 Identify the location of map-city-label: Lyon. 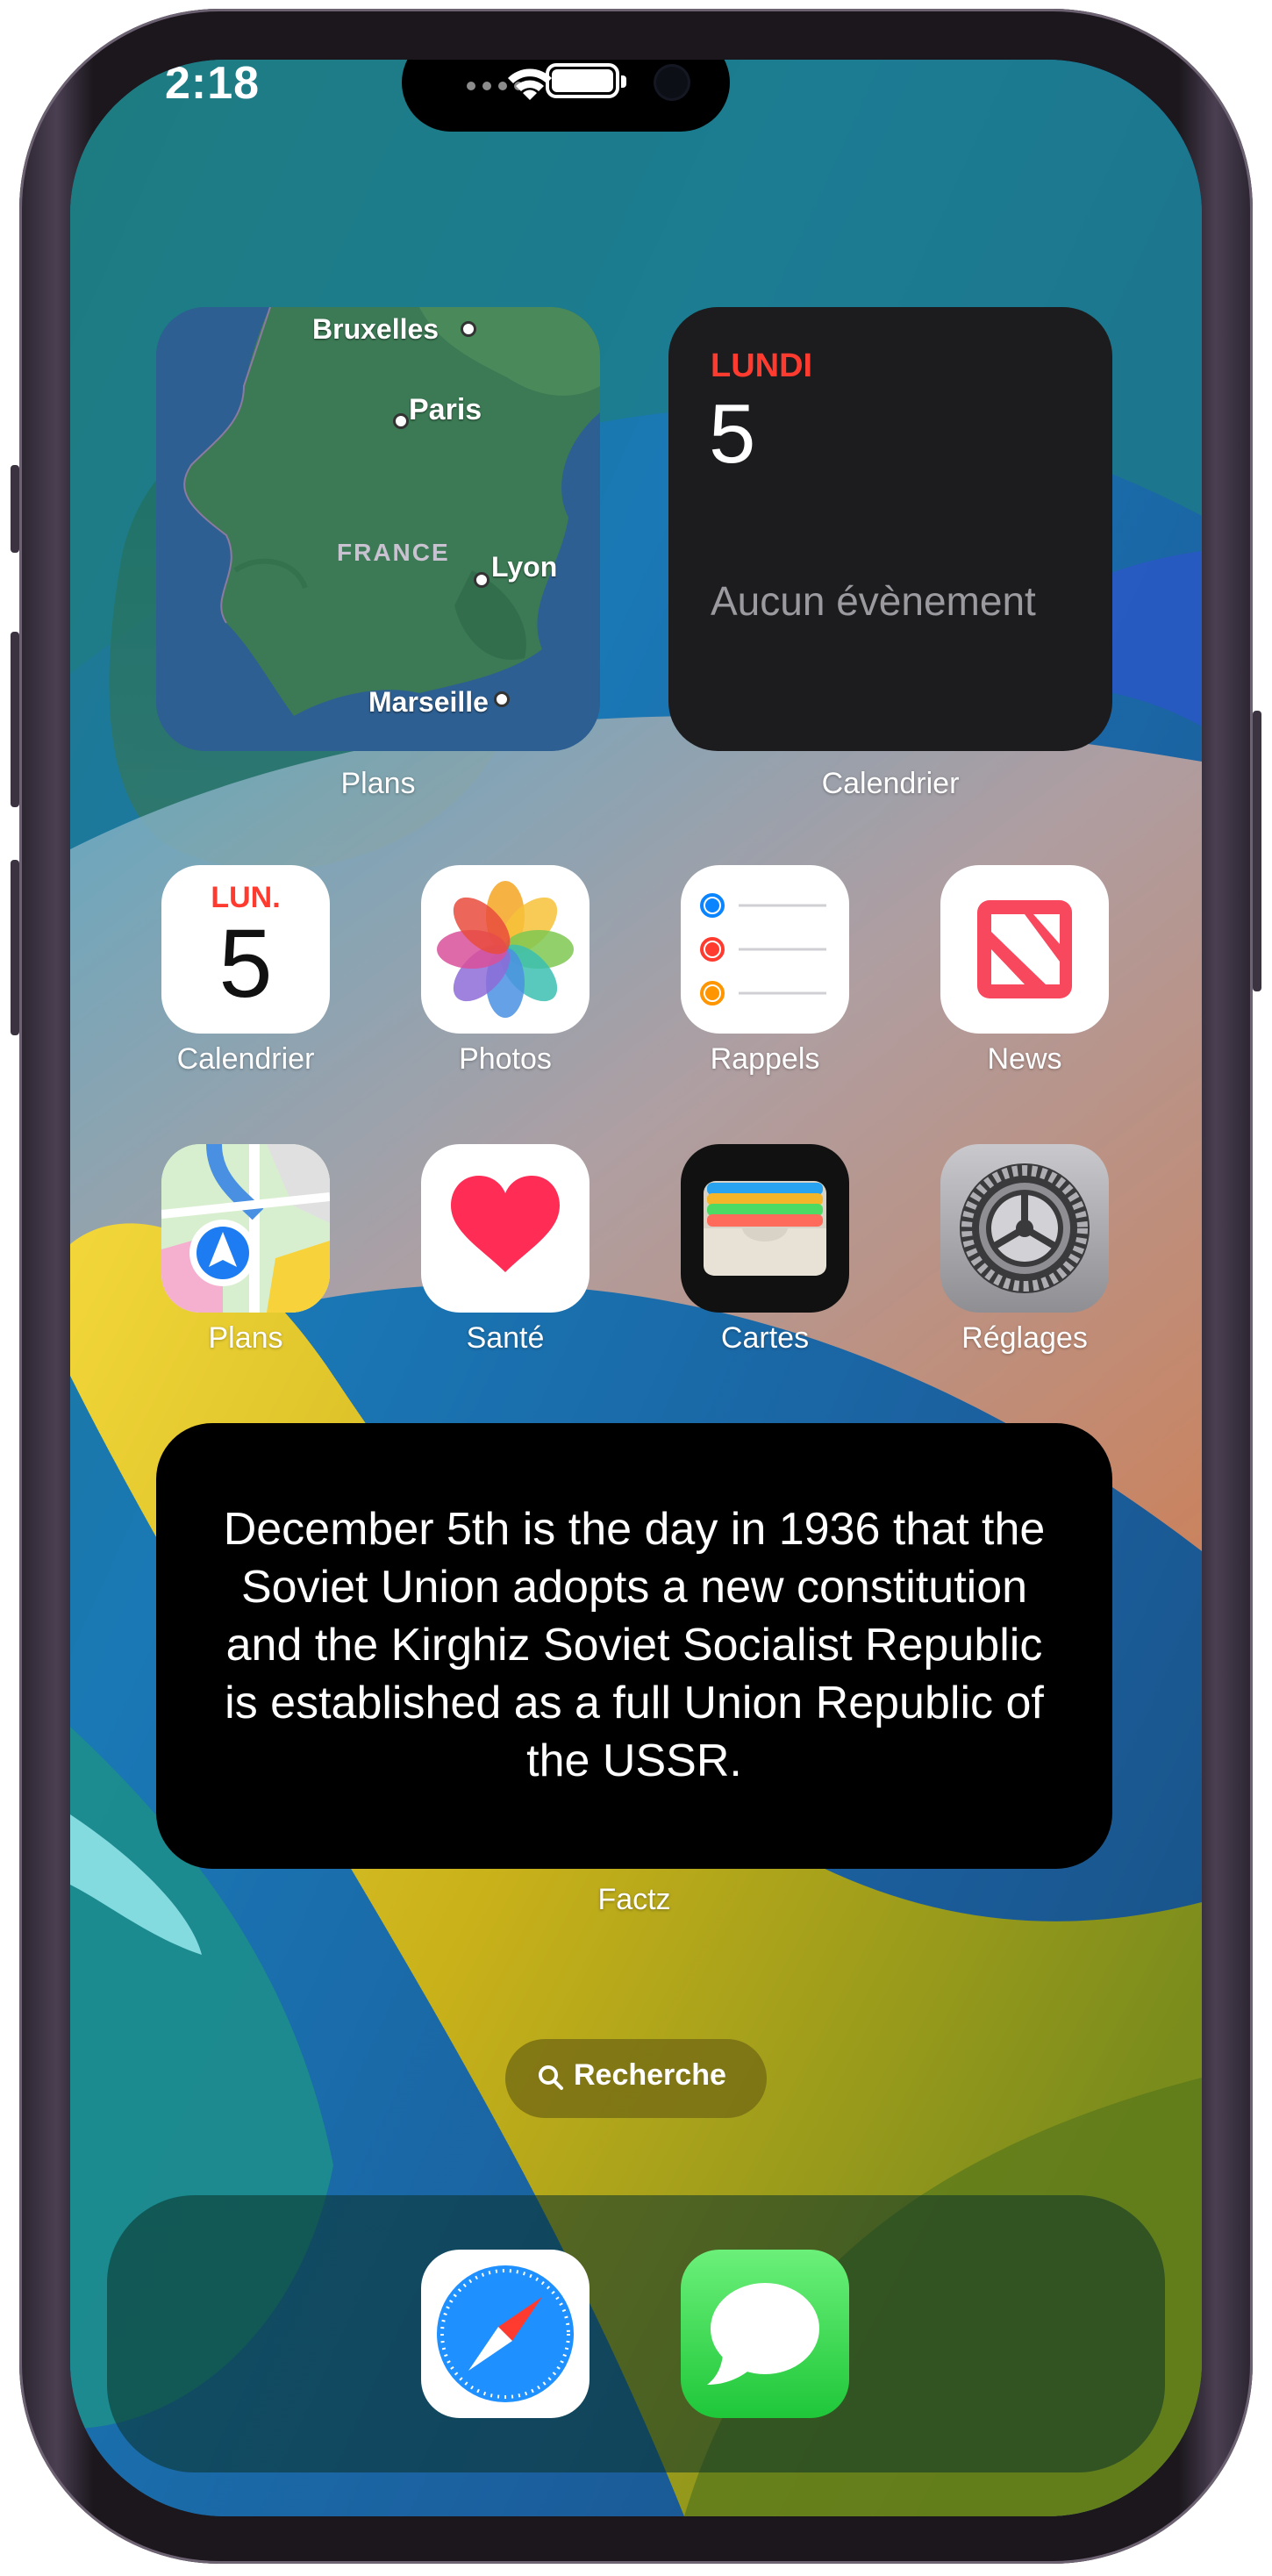
(524, 567).